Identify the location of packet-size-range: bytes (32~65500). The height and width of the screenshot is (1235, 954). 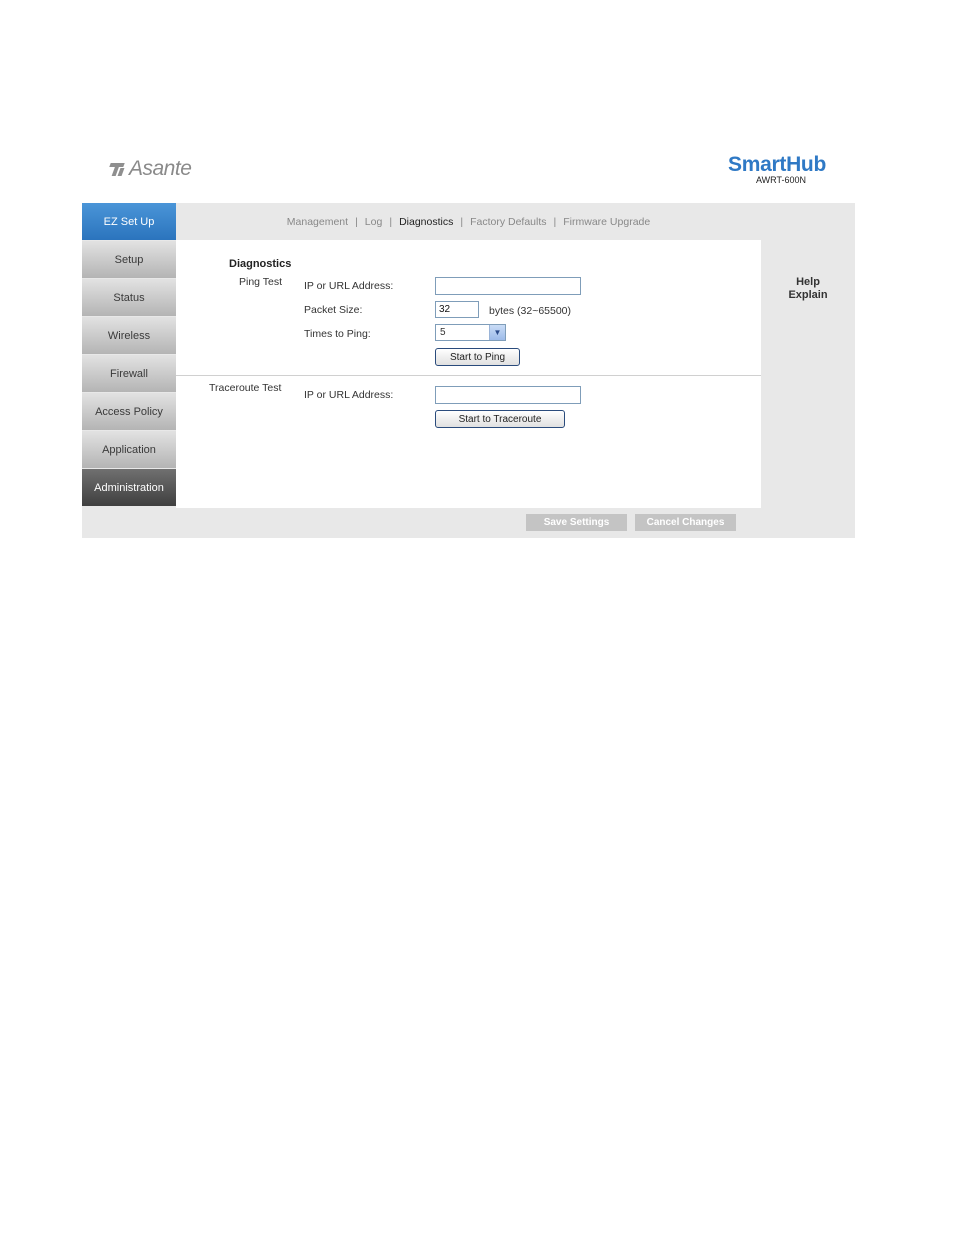
(530, 311).